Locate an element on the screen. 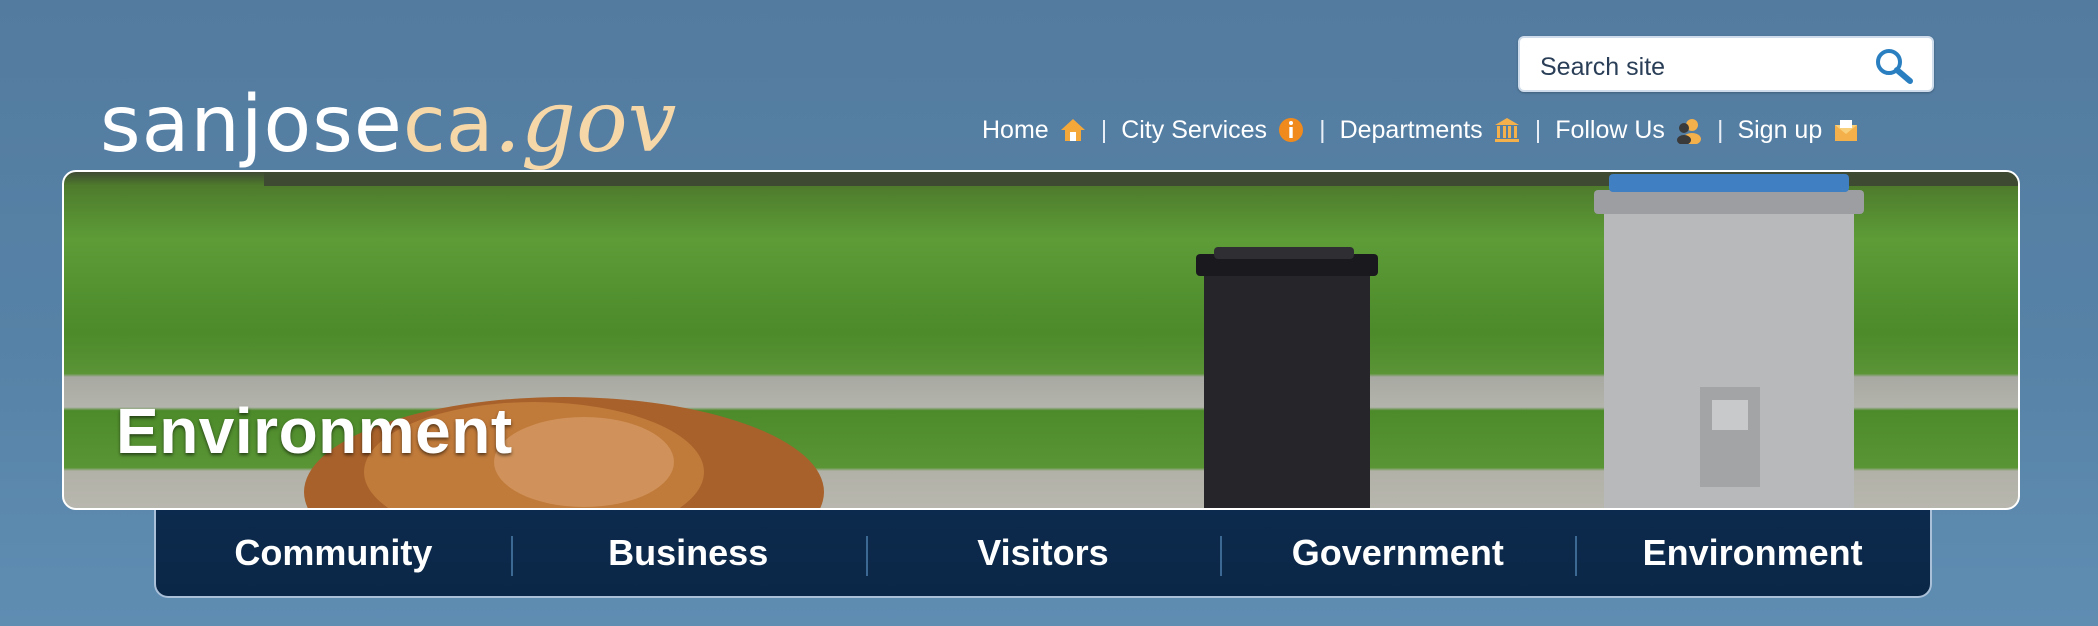  top-nav-city-services: City Services is located at coordinates (1213, 130).